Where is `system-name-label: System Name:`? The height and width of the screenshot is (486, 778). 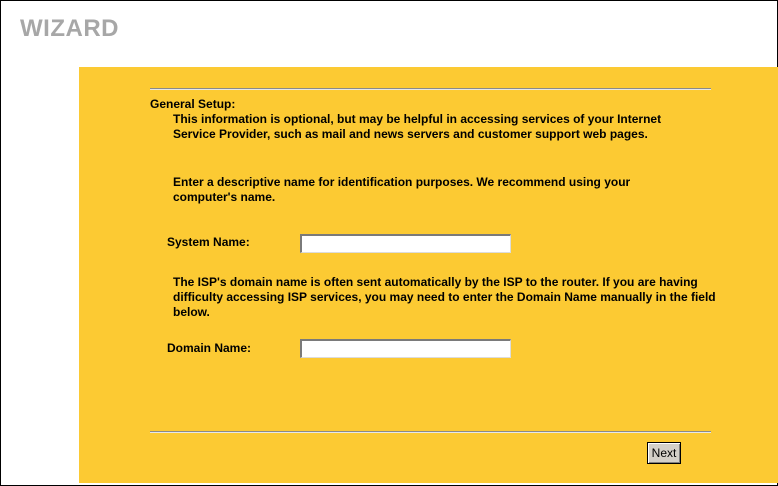 system-name-label: System Name: is located at coordinates (208, 242).